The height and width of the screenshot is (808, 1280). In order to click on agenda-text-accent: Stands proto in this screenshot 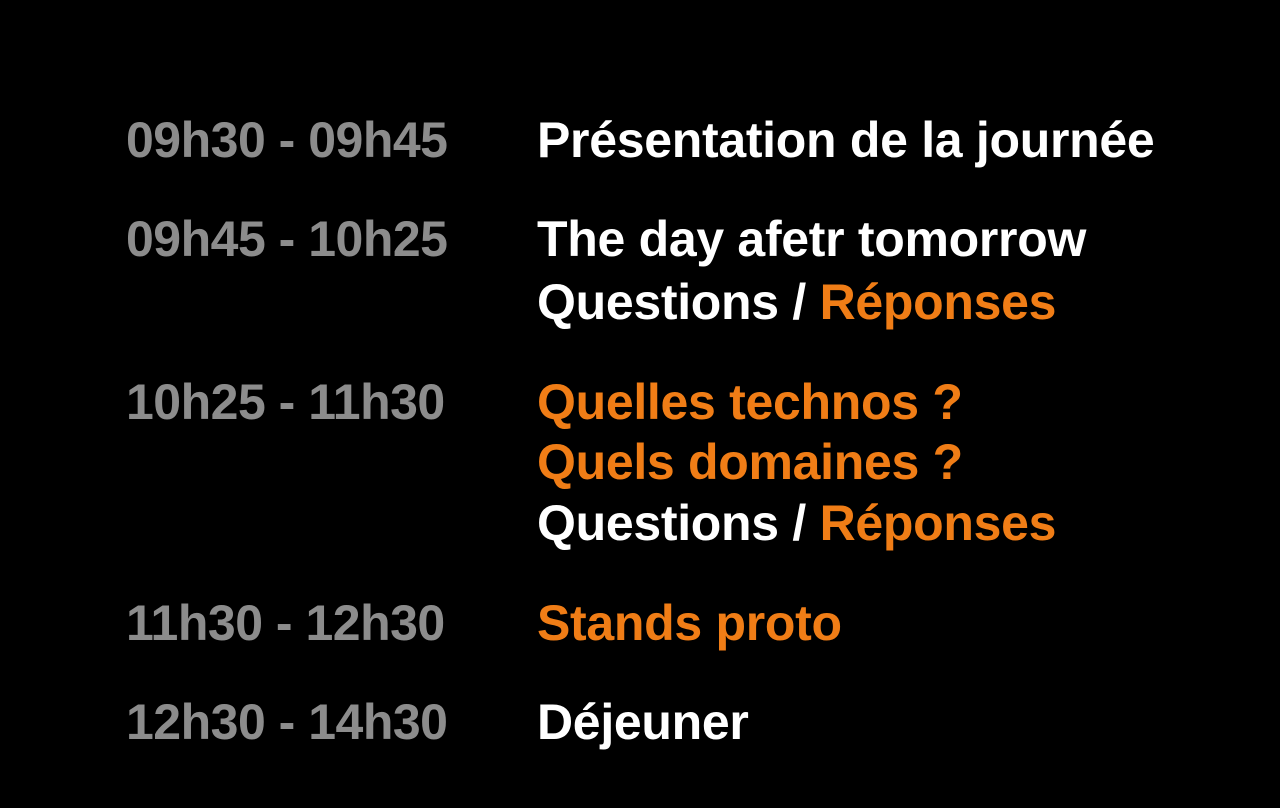, I will do `click(689, 623)`.